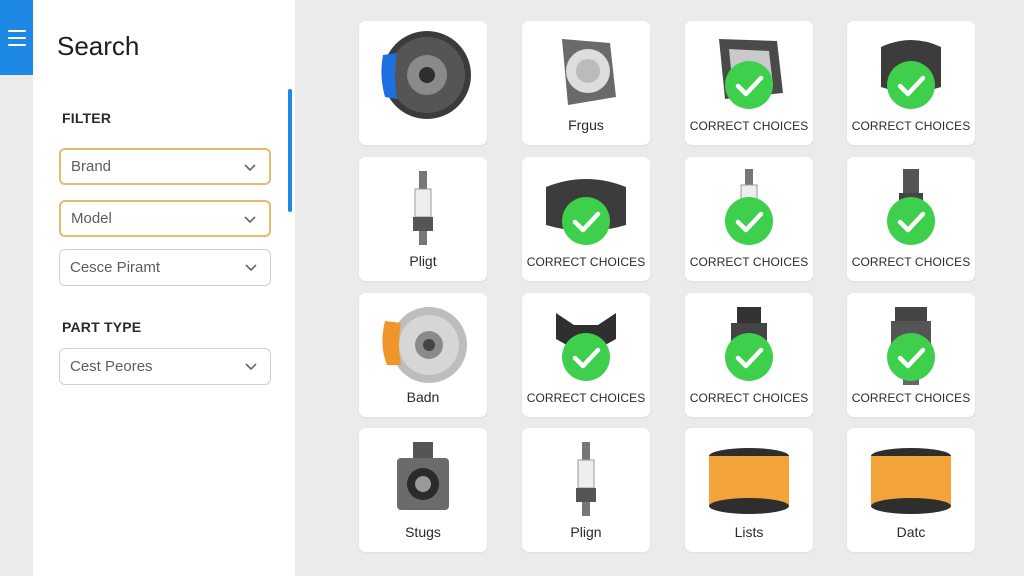 This screenshot has height=576, width=1024. What do you see at coordinates (111, 366) in the screenshot?
I see `part-type-select-value: Cest Peores` at bounding box center [111, 366].